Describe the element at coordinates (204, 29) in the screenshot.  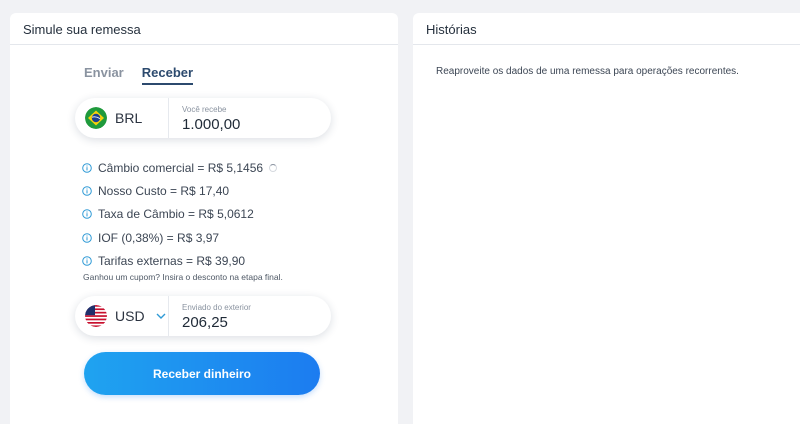
I see `simulator-title: Simule sua remessa` at that location.